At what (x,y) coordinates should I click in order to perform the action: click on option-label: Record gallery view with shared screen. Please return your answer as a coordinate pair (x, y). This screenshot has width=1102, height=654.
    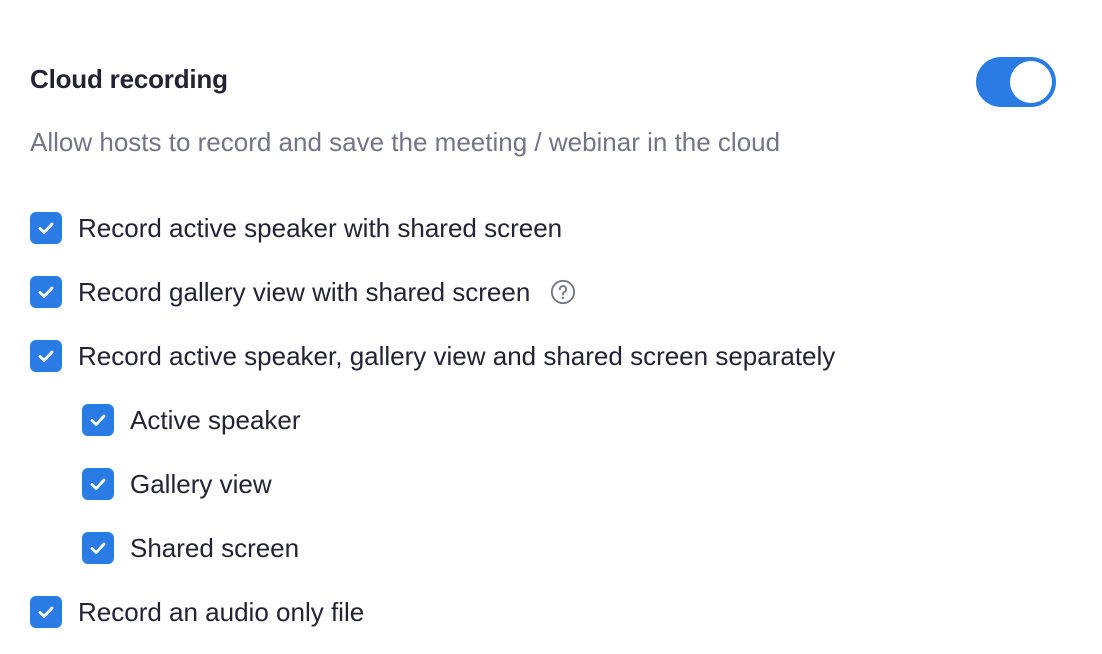
    Looking at the image, I should click on (304, 291).